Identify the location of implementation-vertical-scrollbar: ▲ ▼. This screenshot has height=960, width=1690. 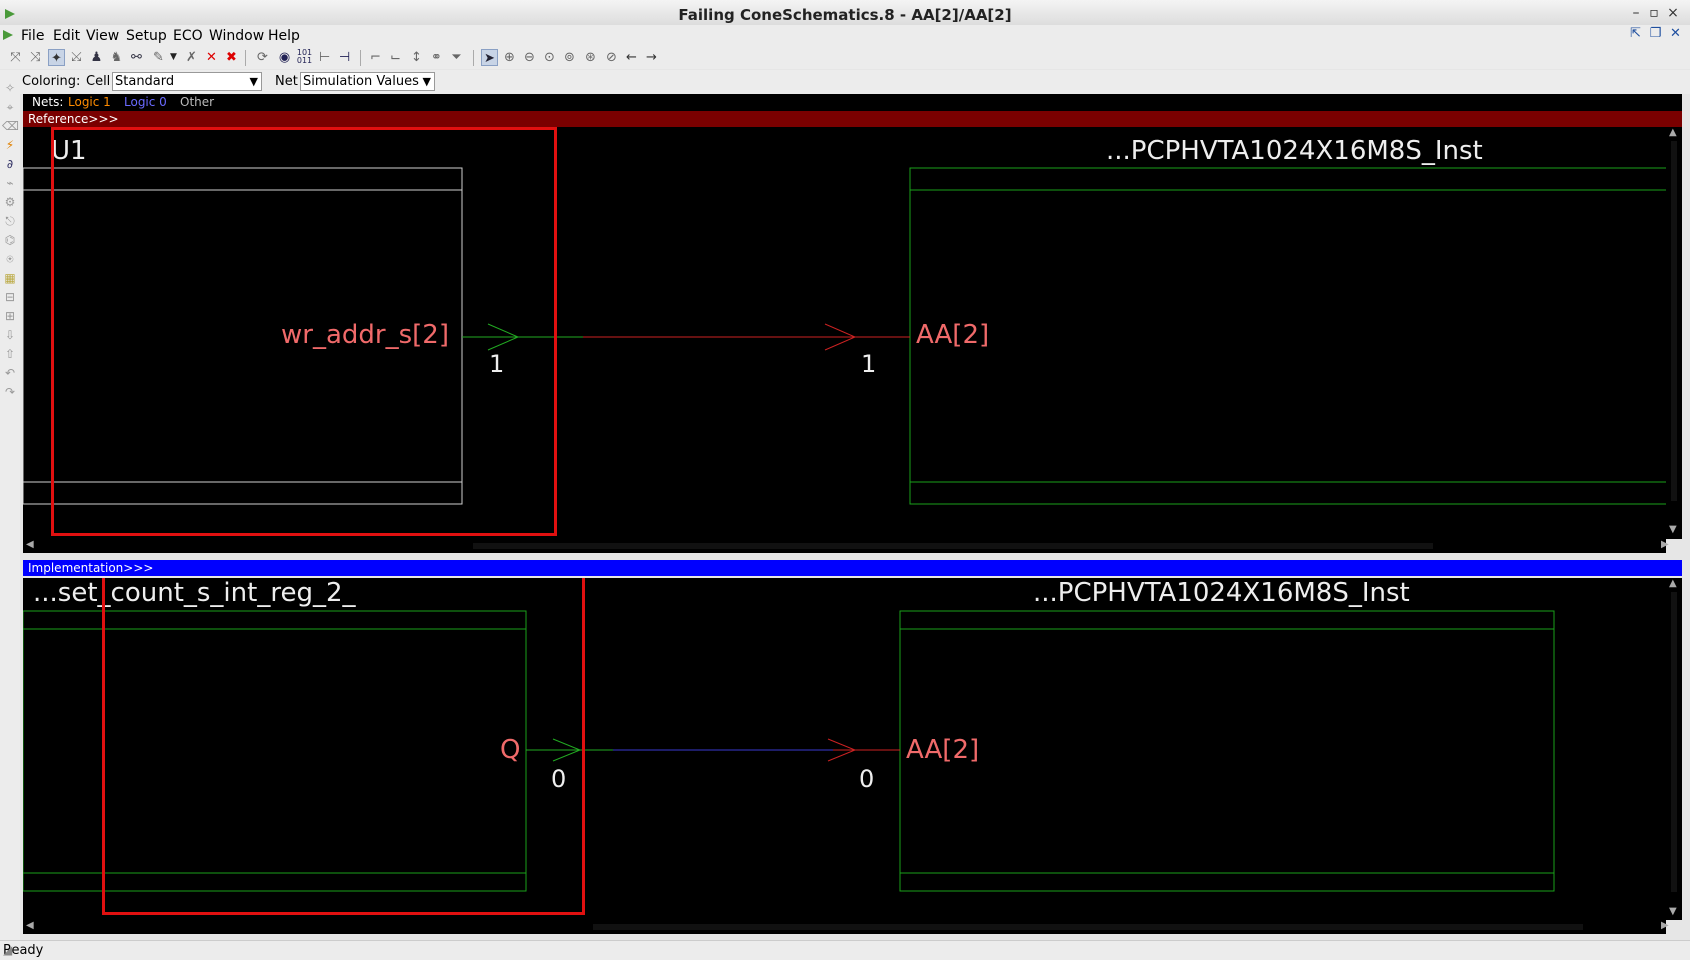
(1674, 749).